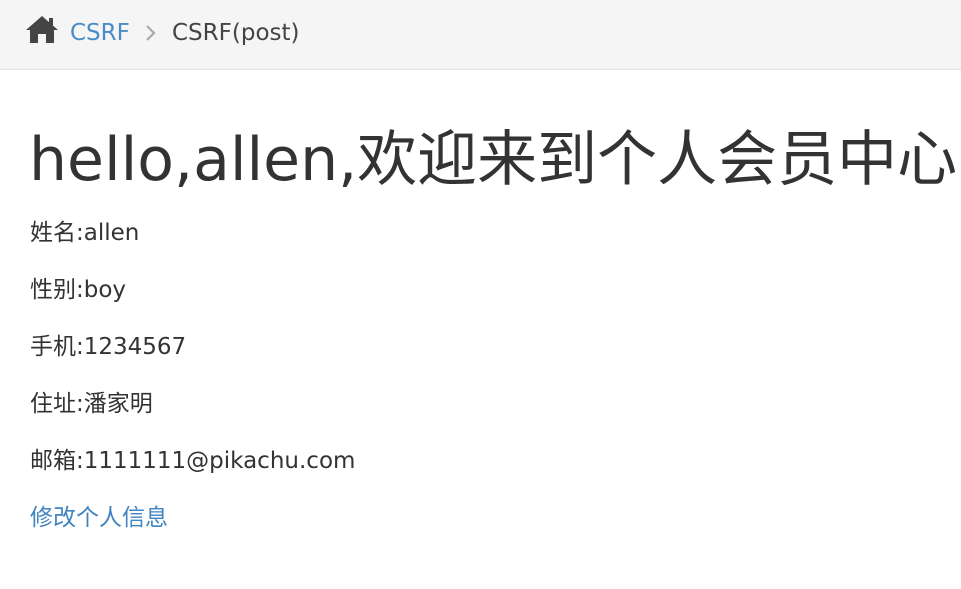 Image resolution: width=961 pixels, height=589 pixels. I want to click on chevron-right-icon, so click(151, 33).